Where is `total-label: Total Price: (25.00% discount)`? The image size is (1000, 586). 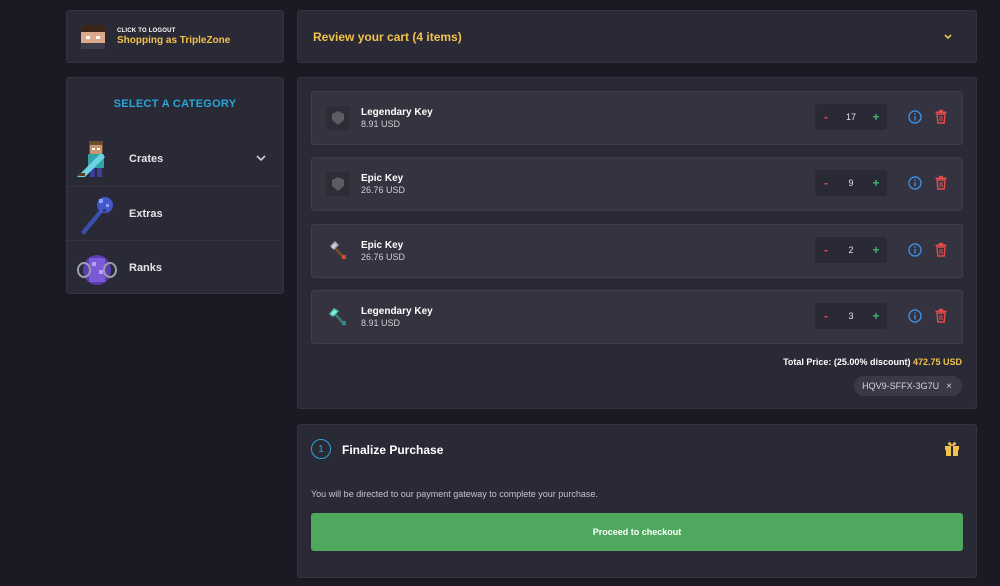 total-label: Total Price: (25.00% discount) is located at coordinates (846, 362).